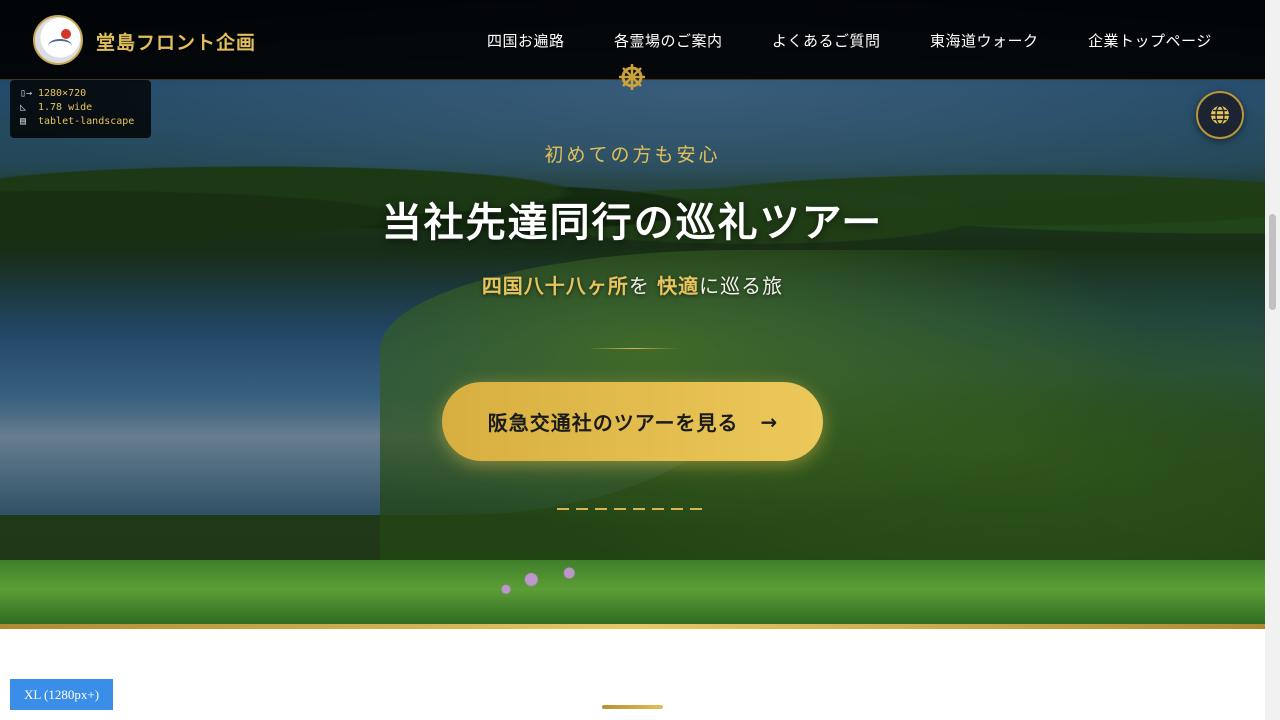 The height and width of the screenshot is (720, 1280). Describe the element at coordinates (668, 40) in the screenshot. I see `nav-item-temples: 各霊場のご案内` at that location.